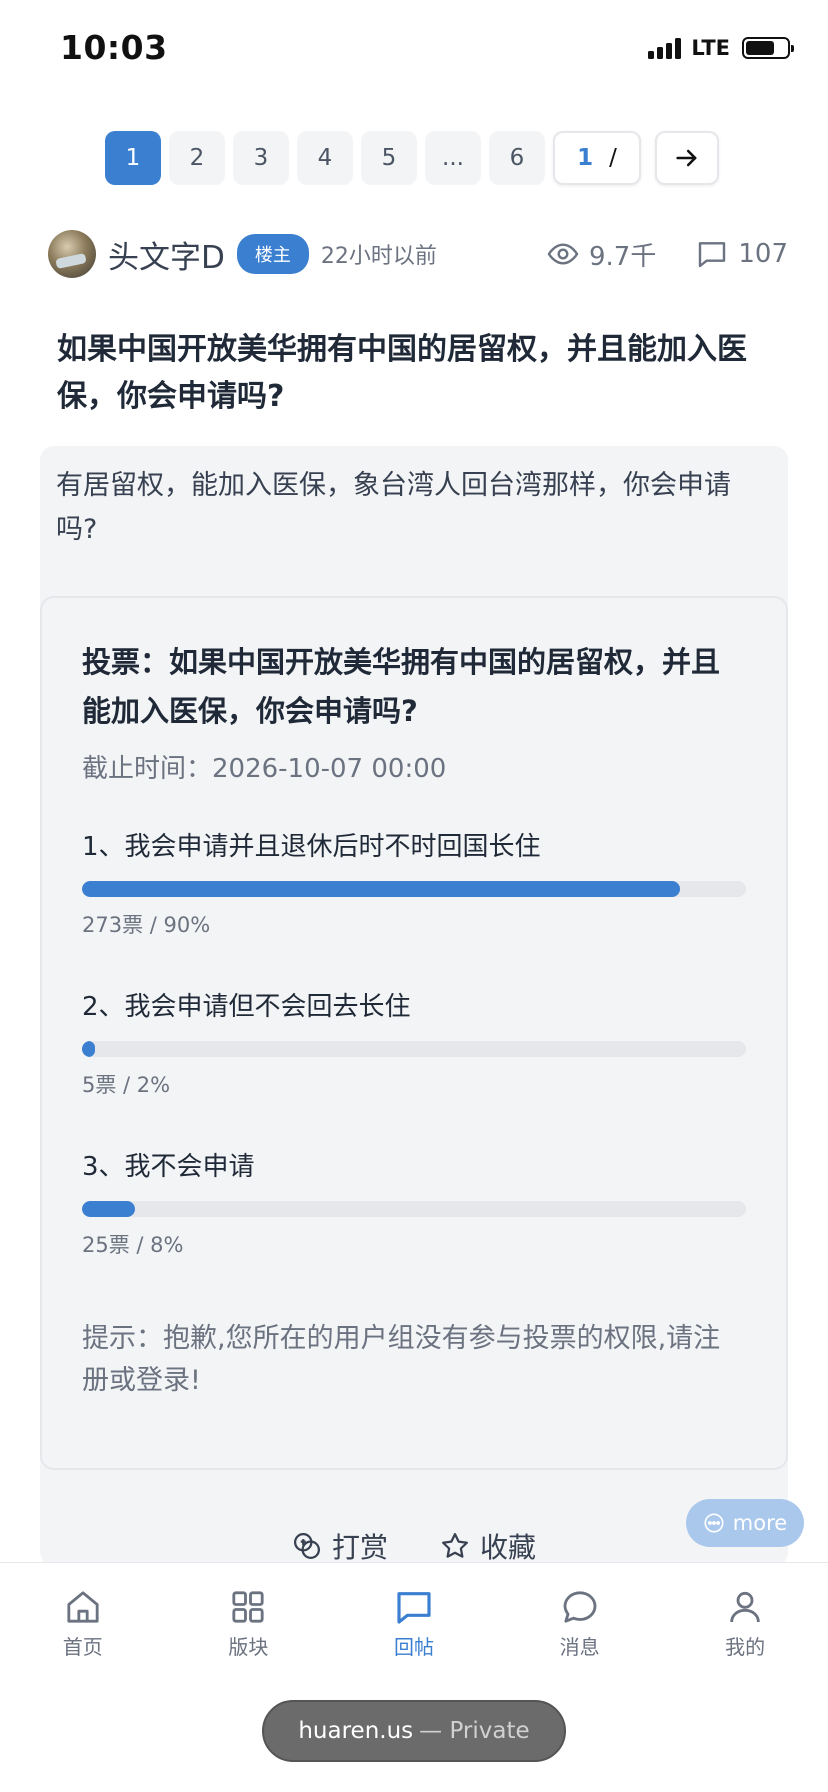  Describe the element at coordinates (146, 925) in the screenshot. I see `poll-option-result: 273票 / 90%` at that location.